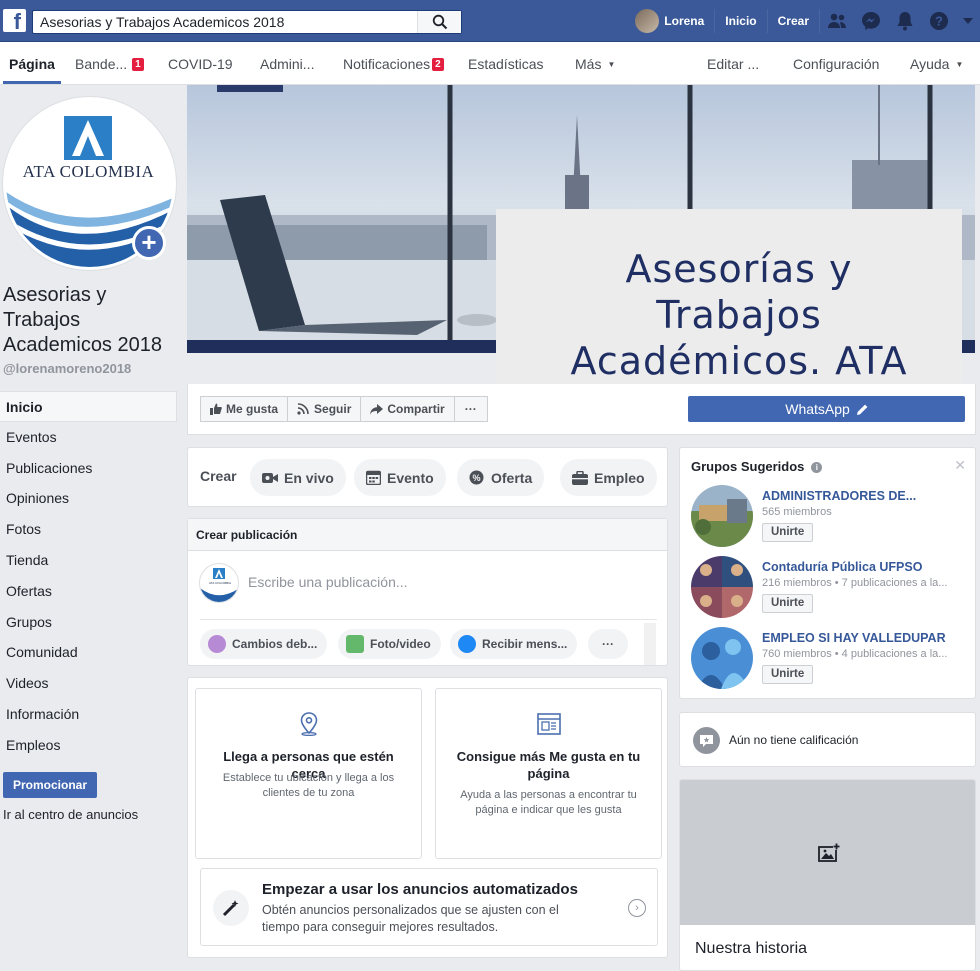 The width and height of the screenshot is (980, 971). Describe the element at coordinates (82, 320) in the screenshot. I see `page-title: Asesorias y Trabajos Academicos 2018` at that location.